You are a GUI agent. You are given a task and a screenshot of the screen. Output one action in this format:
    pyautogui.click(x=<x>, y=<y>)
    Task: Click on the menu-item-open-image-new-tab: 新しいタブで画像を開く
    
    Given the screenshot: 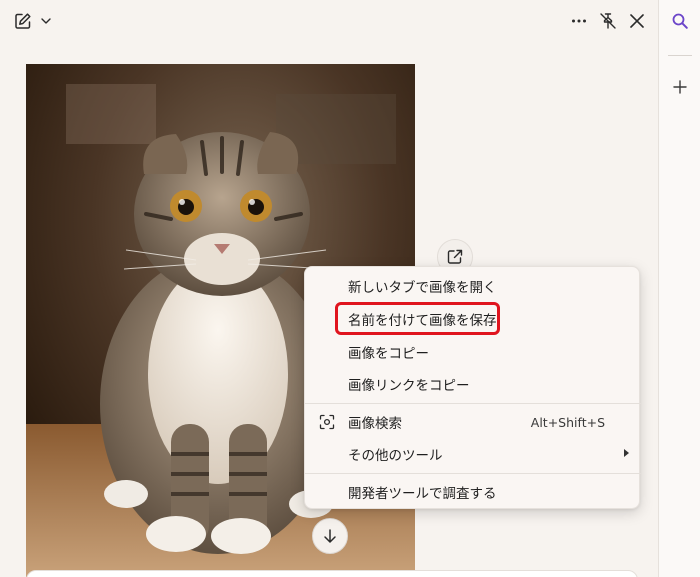 What is the action you would take?
    pyautogui.click(x=473, y=286)
    